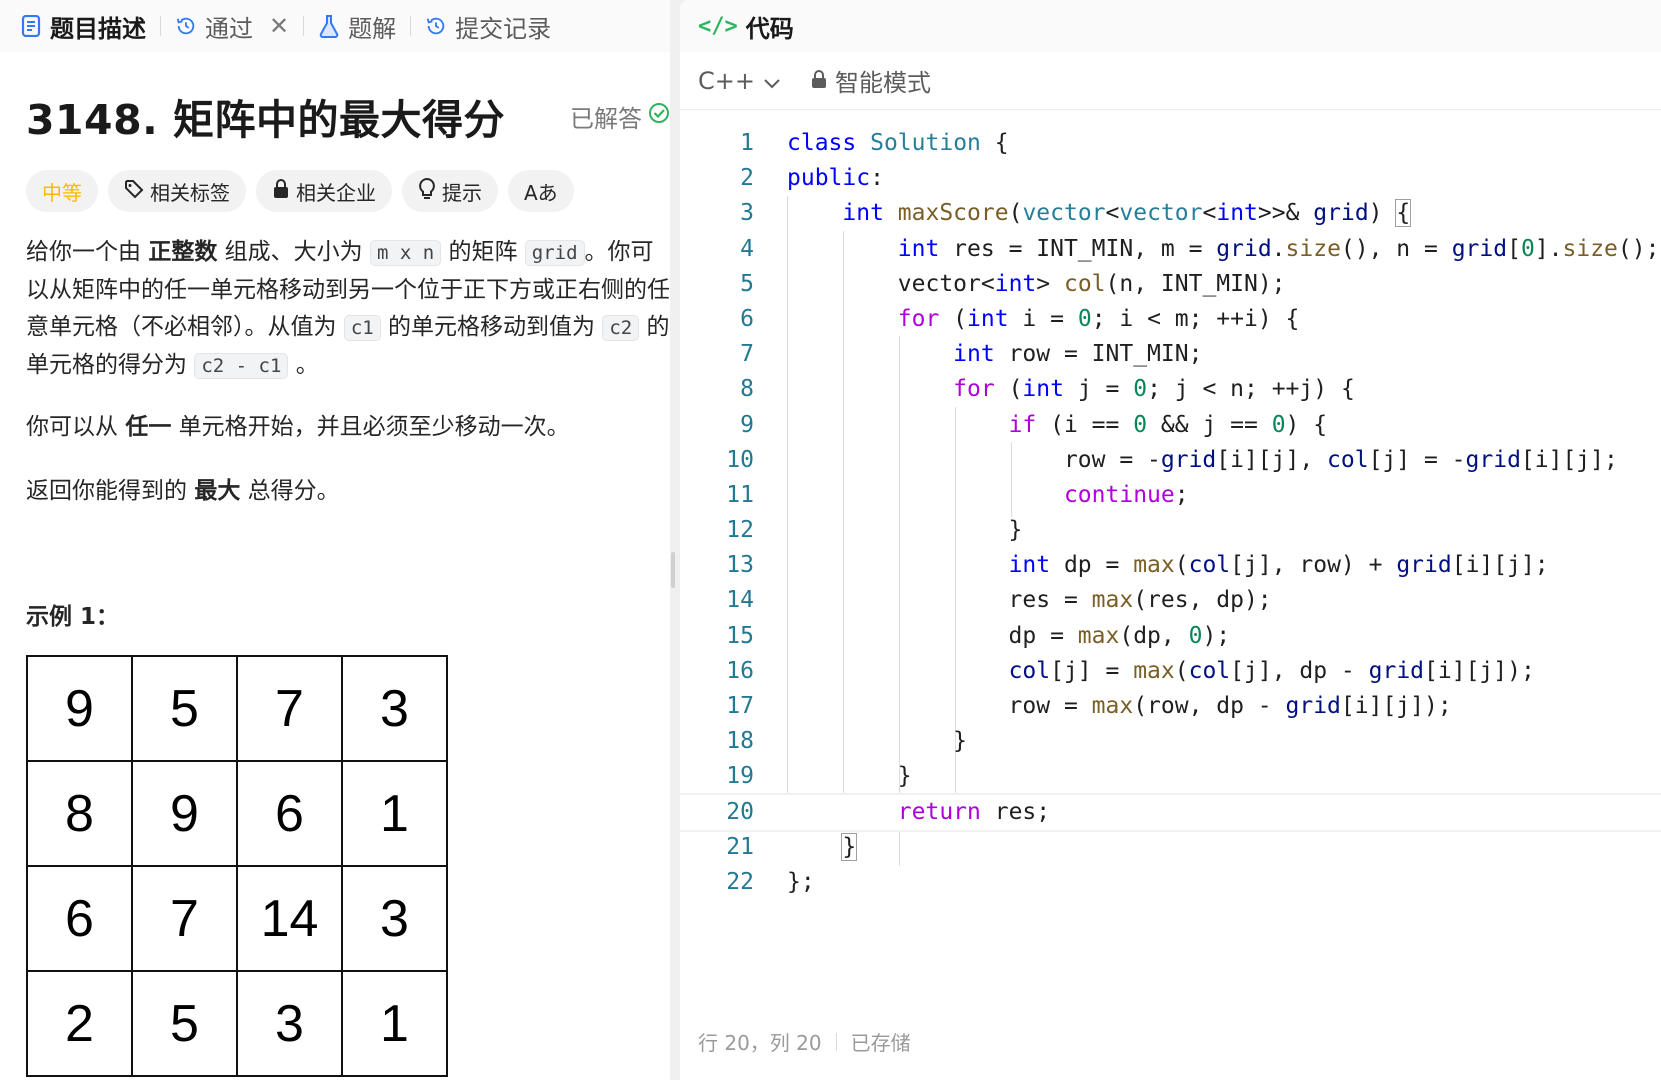  What do you see at coordinates (503, 28) in the screenshot?
I see `tab-submissions-label: 提交记录` at bounding box center [503, 28].